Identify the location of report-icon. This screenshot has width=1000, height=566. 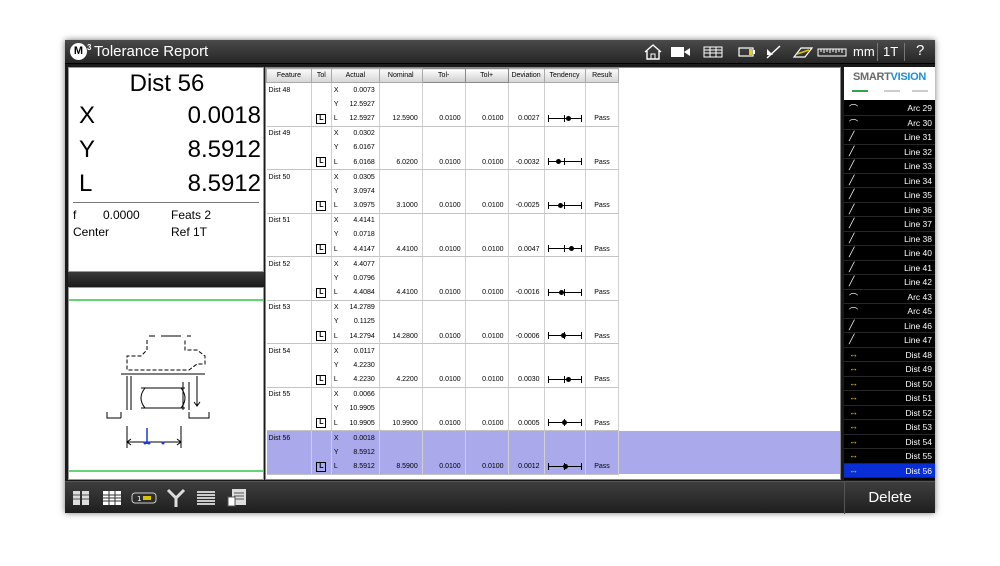
(237, 498).